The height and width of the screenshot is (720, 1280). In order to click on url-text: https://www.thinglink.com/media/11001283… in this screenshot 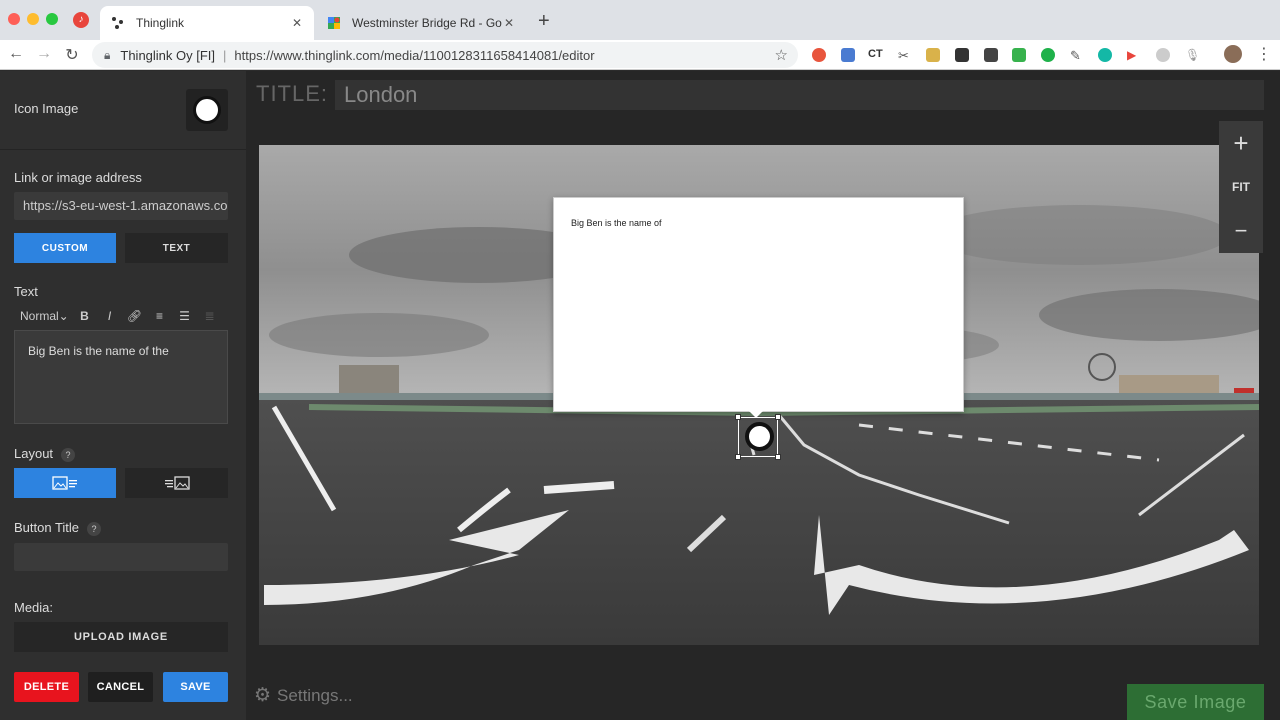, I will do `click(414, 55)`.